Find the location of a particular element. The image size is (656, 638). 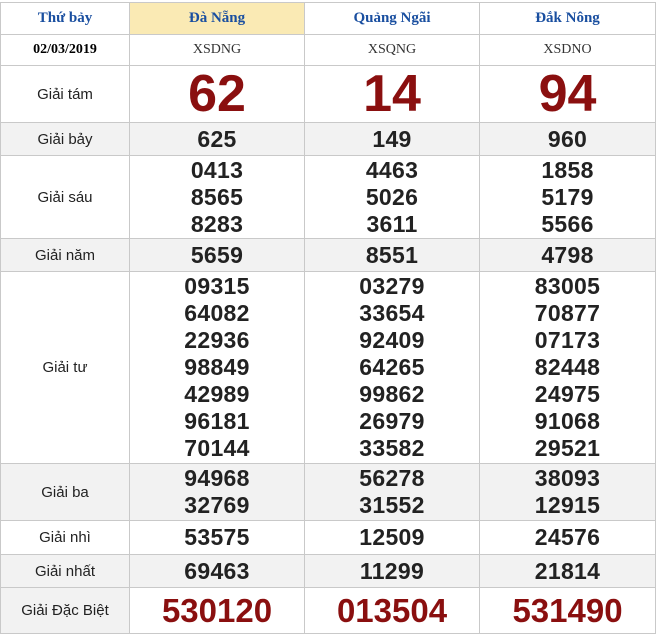

prize-number: 31552 is located at coordinates (392, 505).